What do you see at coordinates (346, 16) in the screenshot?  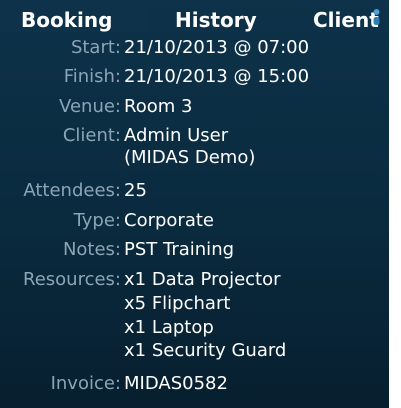 I see `tab-client: Client` at bounding box center [346, 16].